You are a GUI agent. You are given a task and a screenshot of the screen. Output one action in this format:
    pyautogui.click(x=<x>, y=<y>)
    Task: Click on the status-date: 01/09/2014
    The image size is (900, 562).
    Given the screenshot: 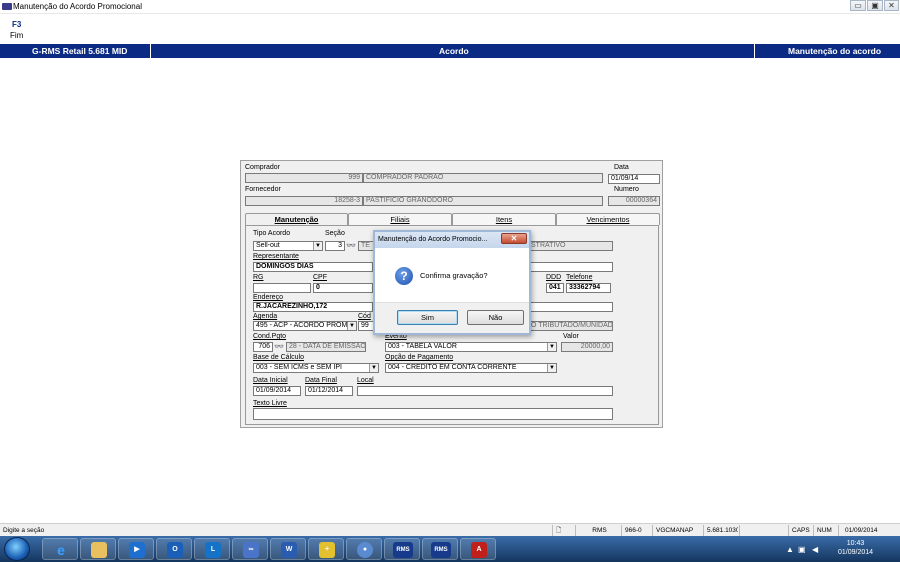 What is the action you would take?
    pyautogui.click(x=869, y=530)
    